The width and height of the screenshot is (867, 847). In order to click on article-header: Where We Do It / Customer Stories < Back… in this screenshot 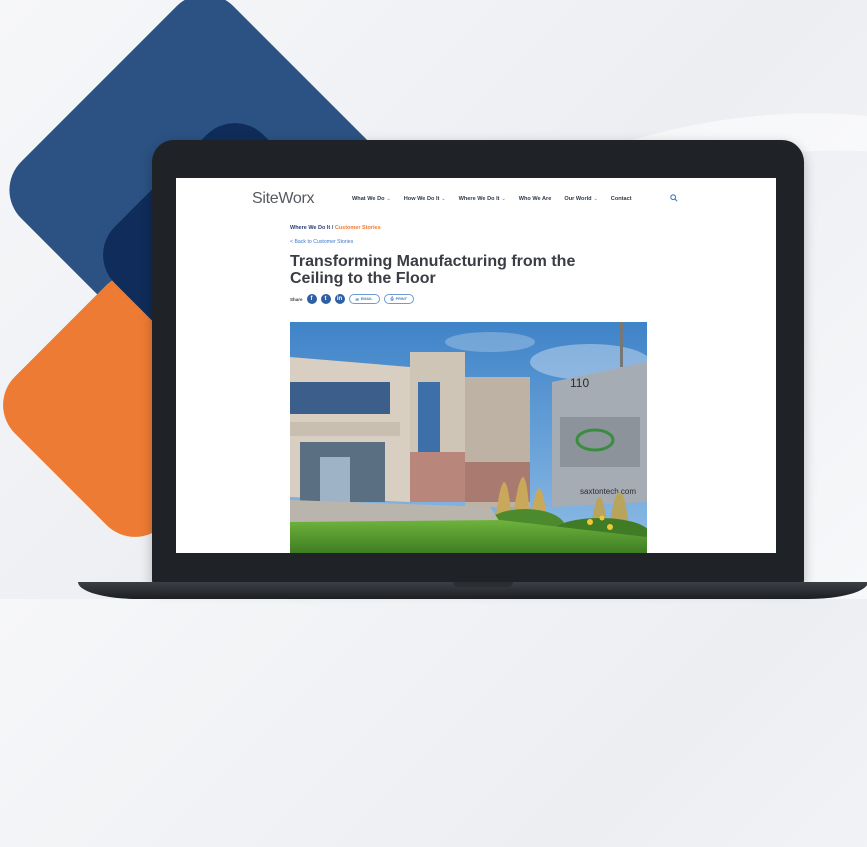, I will do `click(470, 264)`.